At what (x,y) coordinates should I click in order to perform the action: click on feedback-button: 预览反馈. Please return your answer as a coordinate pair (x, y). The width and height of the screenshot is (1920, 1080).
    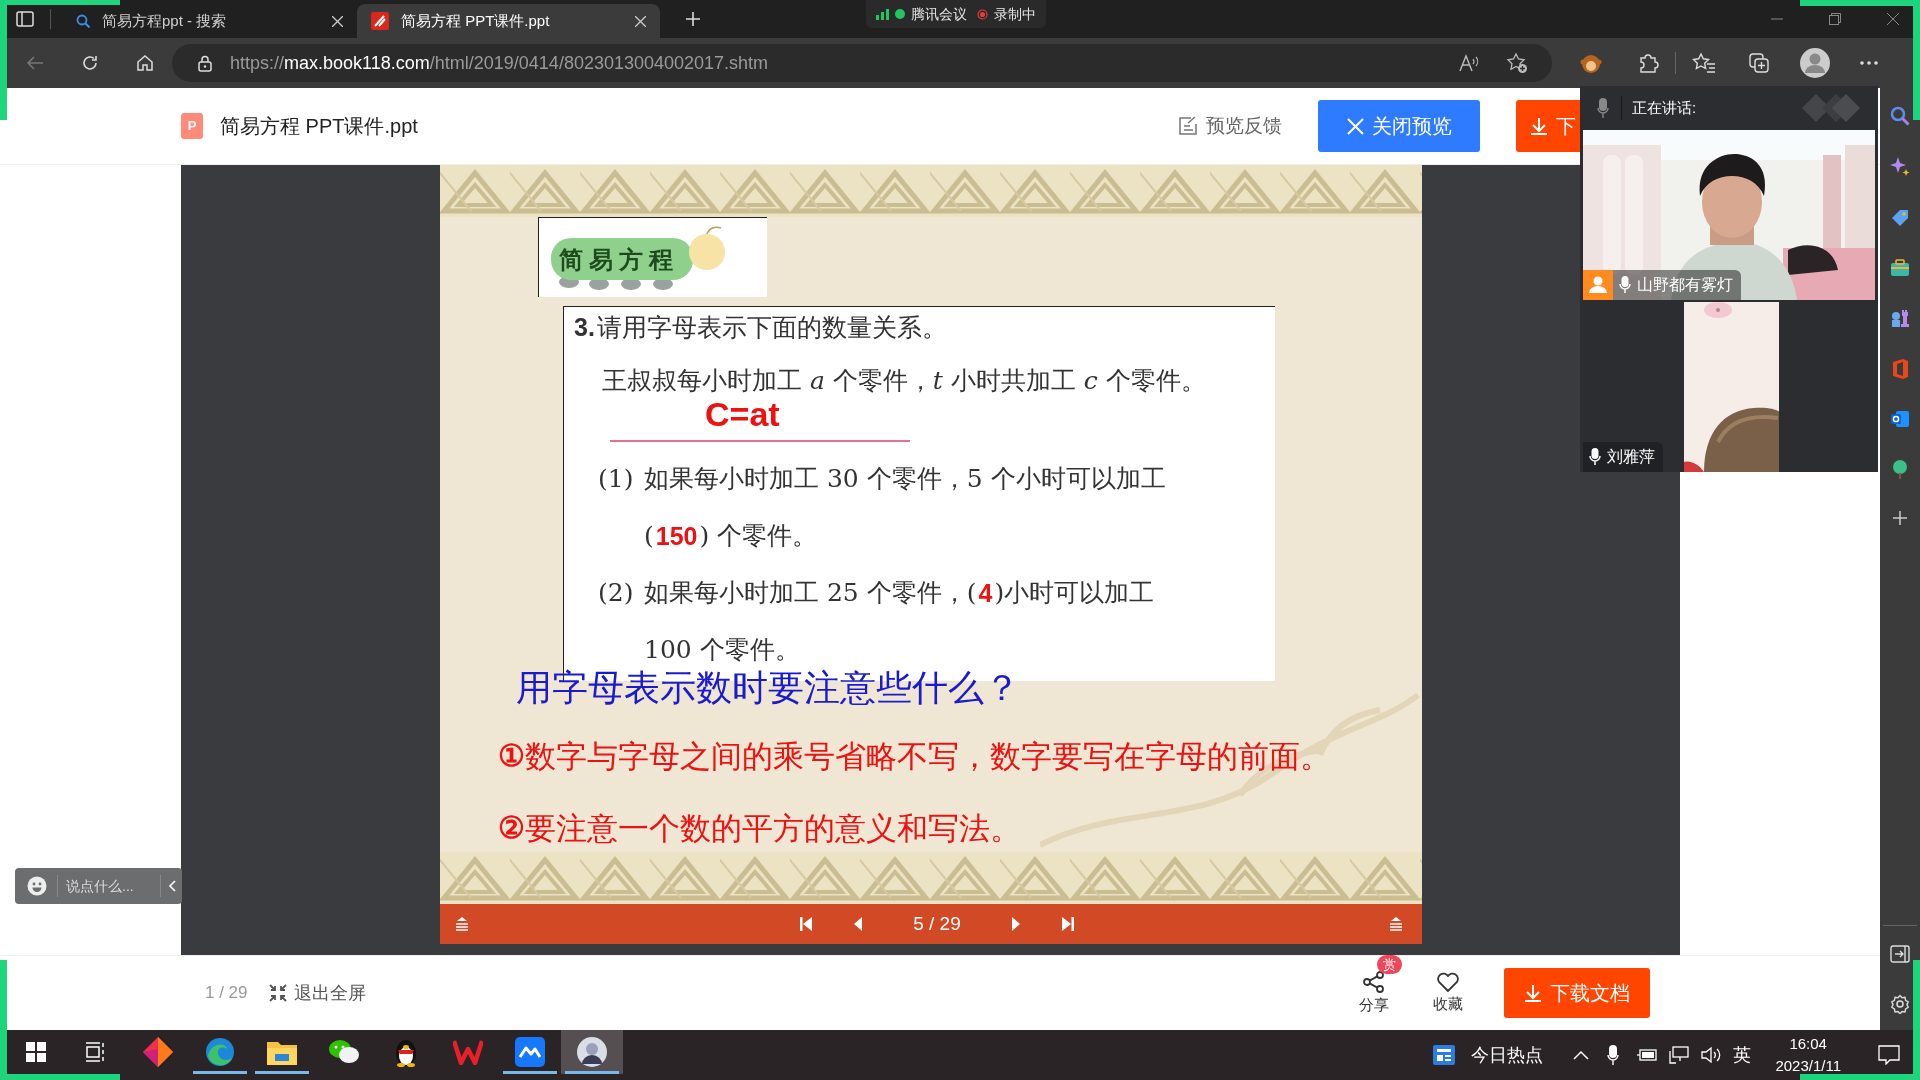
    Looking at the image, I should click on (1230, 126).